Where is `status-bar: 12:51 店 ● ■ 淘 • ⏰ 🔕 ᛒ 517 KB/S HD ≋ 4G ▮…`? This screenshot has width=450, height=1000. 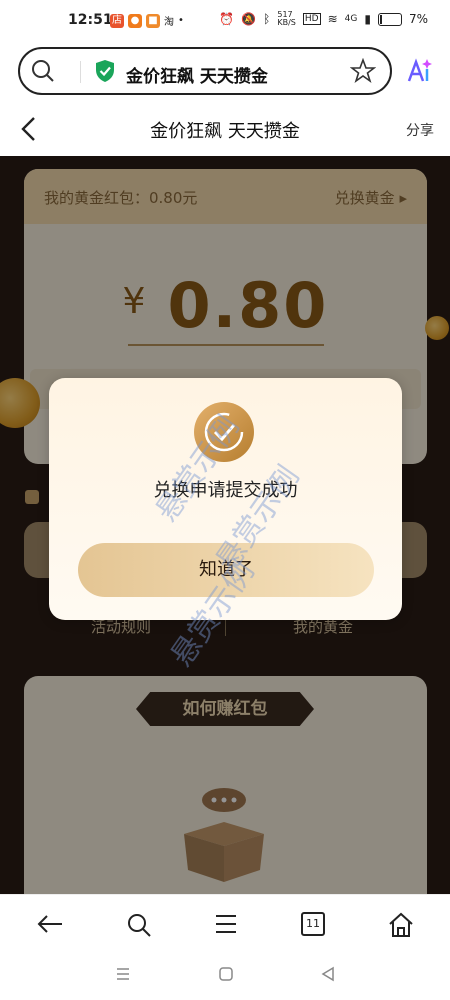 status-bar: 12:51 店 ● ■ 淘 • ⏰ 🔕 ᛒ 517 KB/S HD ≋ 4G ▮… is located at coordinates (225, 20).